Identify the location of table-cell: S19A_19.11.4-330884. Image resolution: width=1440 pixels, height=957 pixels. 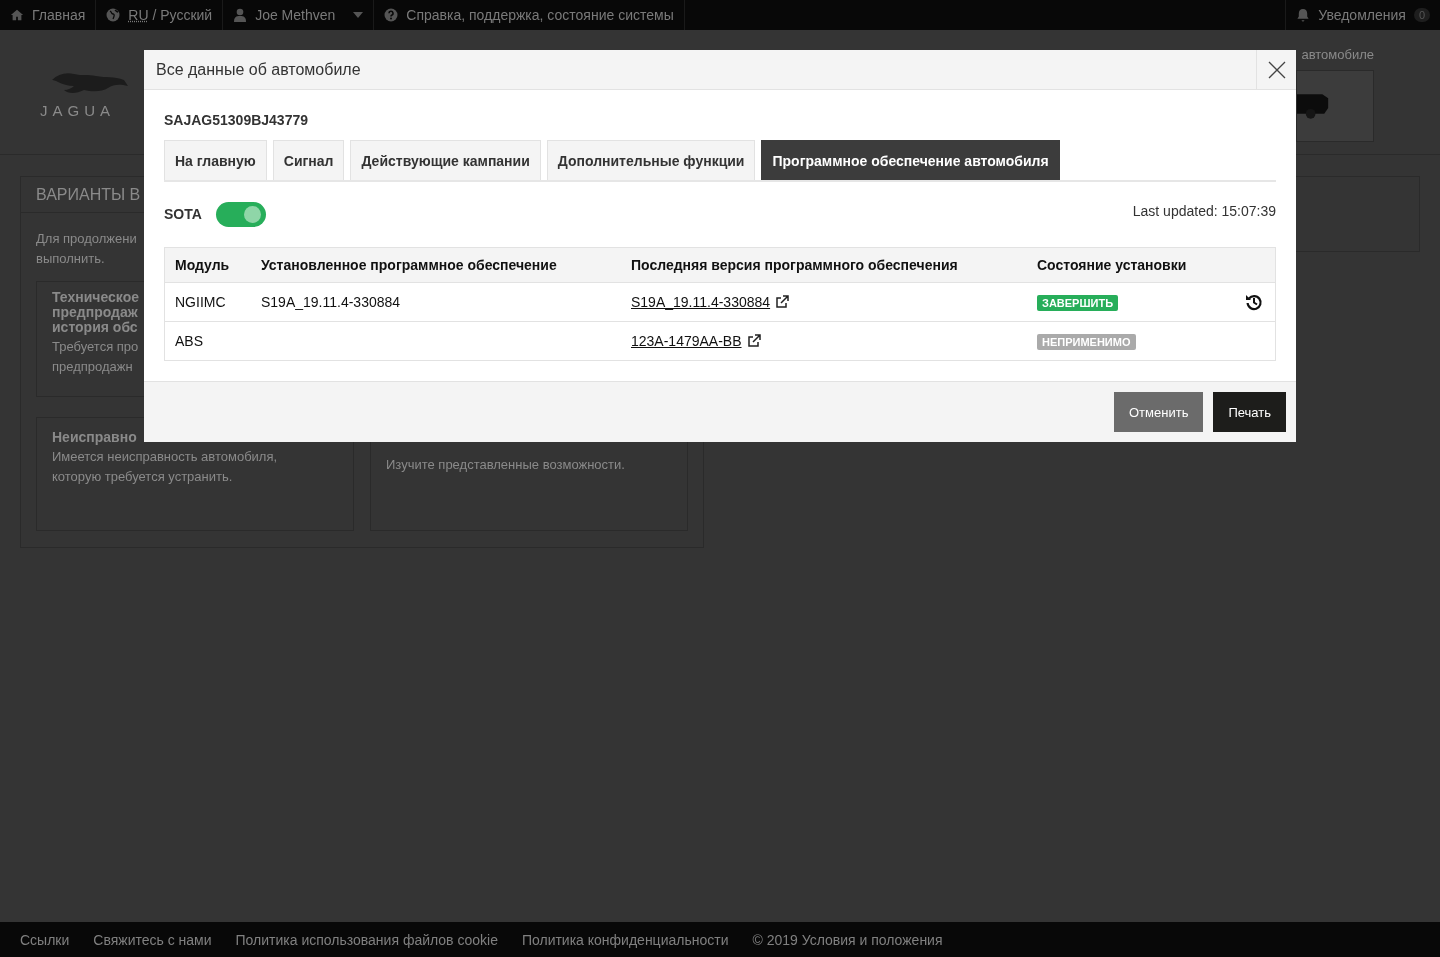
(436, 302).